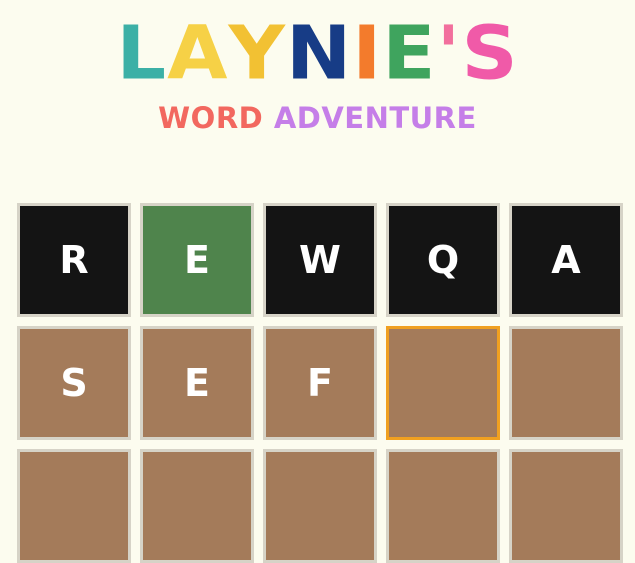 The image size is (635, 563). I want to click on tile-r2-c3: F, so click(320, 383).